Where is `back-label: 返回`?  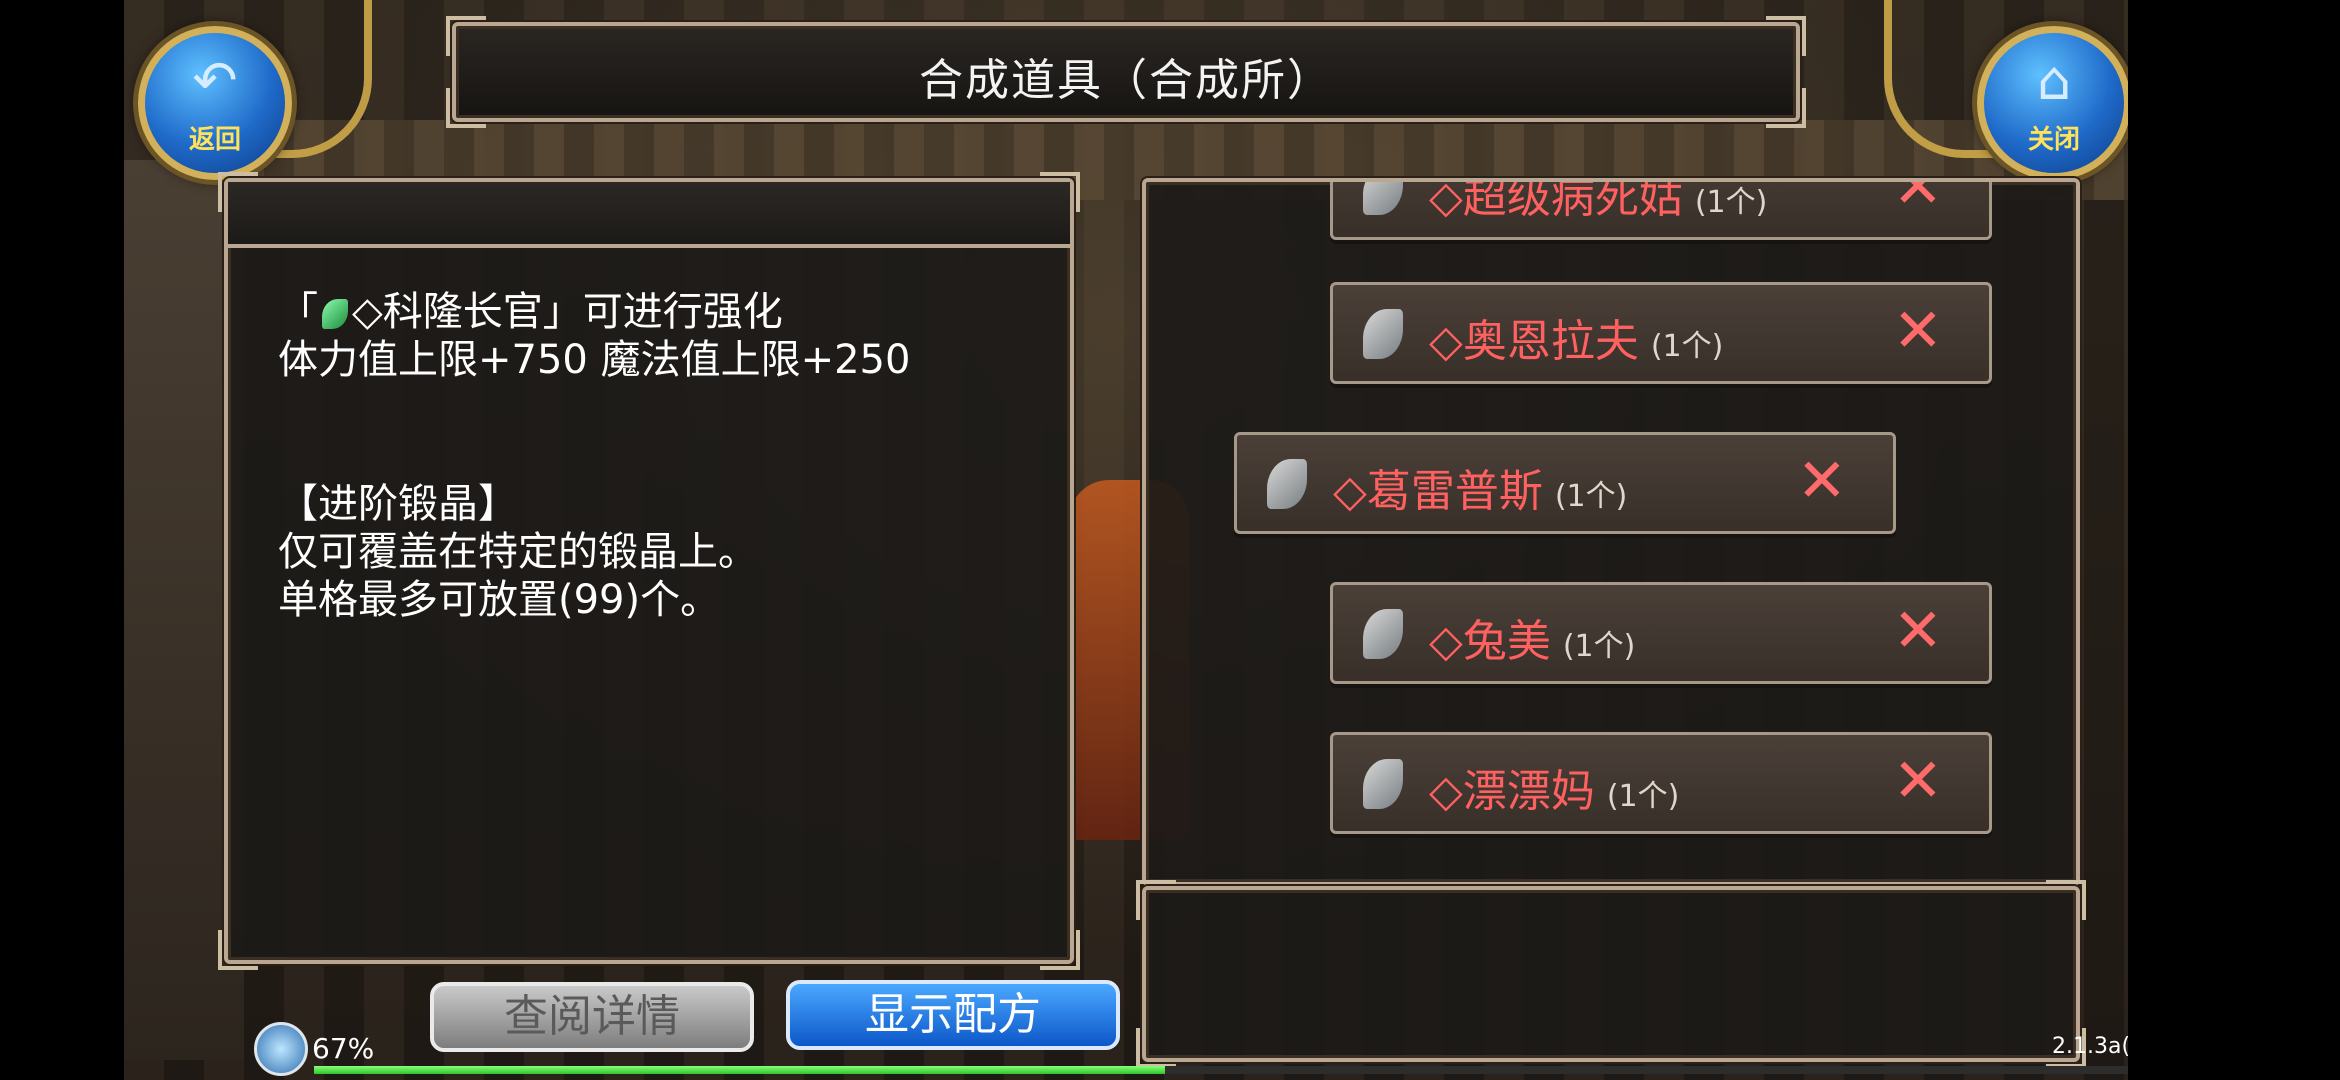
back-label: 返回 is located at coordinates (214, 140).